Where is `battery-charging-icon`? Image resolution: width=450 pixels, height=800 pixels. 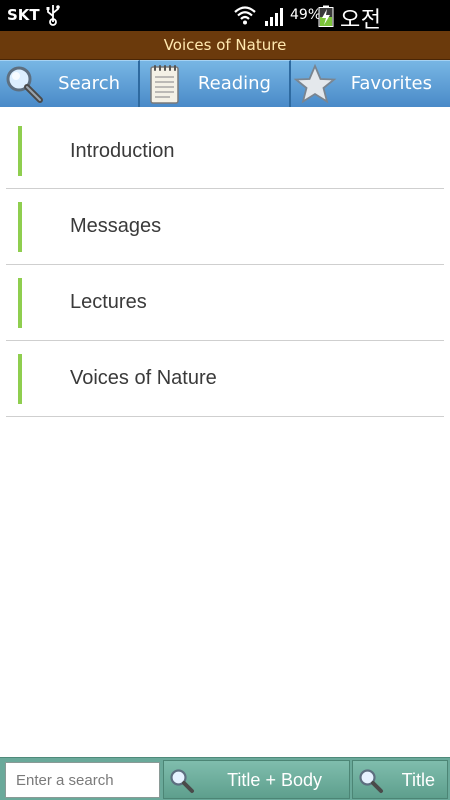 battery-charging-icon is located at coordinates (326, 16).